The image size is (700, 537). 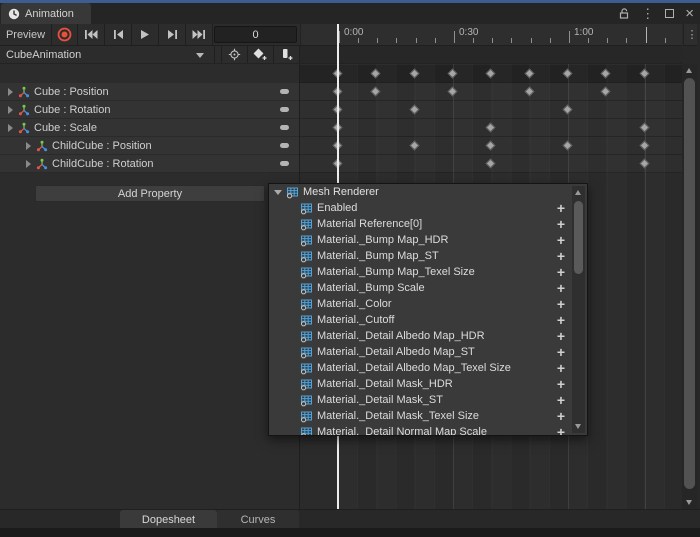 What do you see at coordinates (624, 13) in the screenshot?
I see `lock-icon` at bounding box center [624, 13].